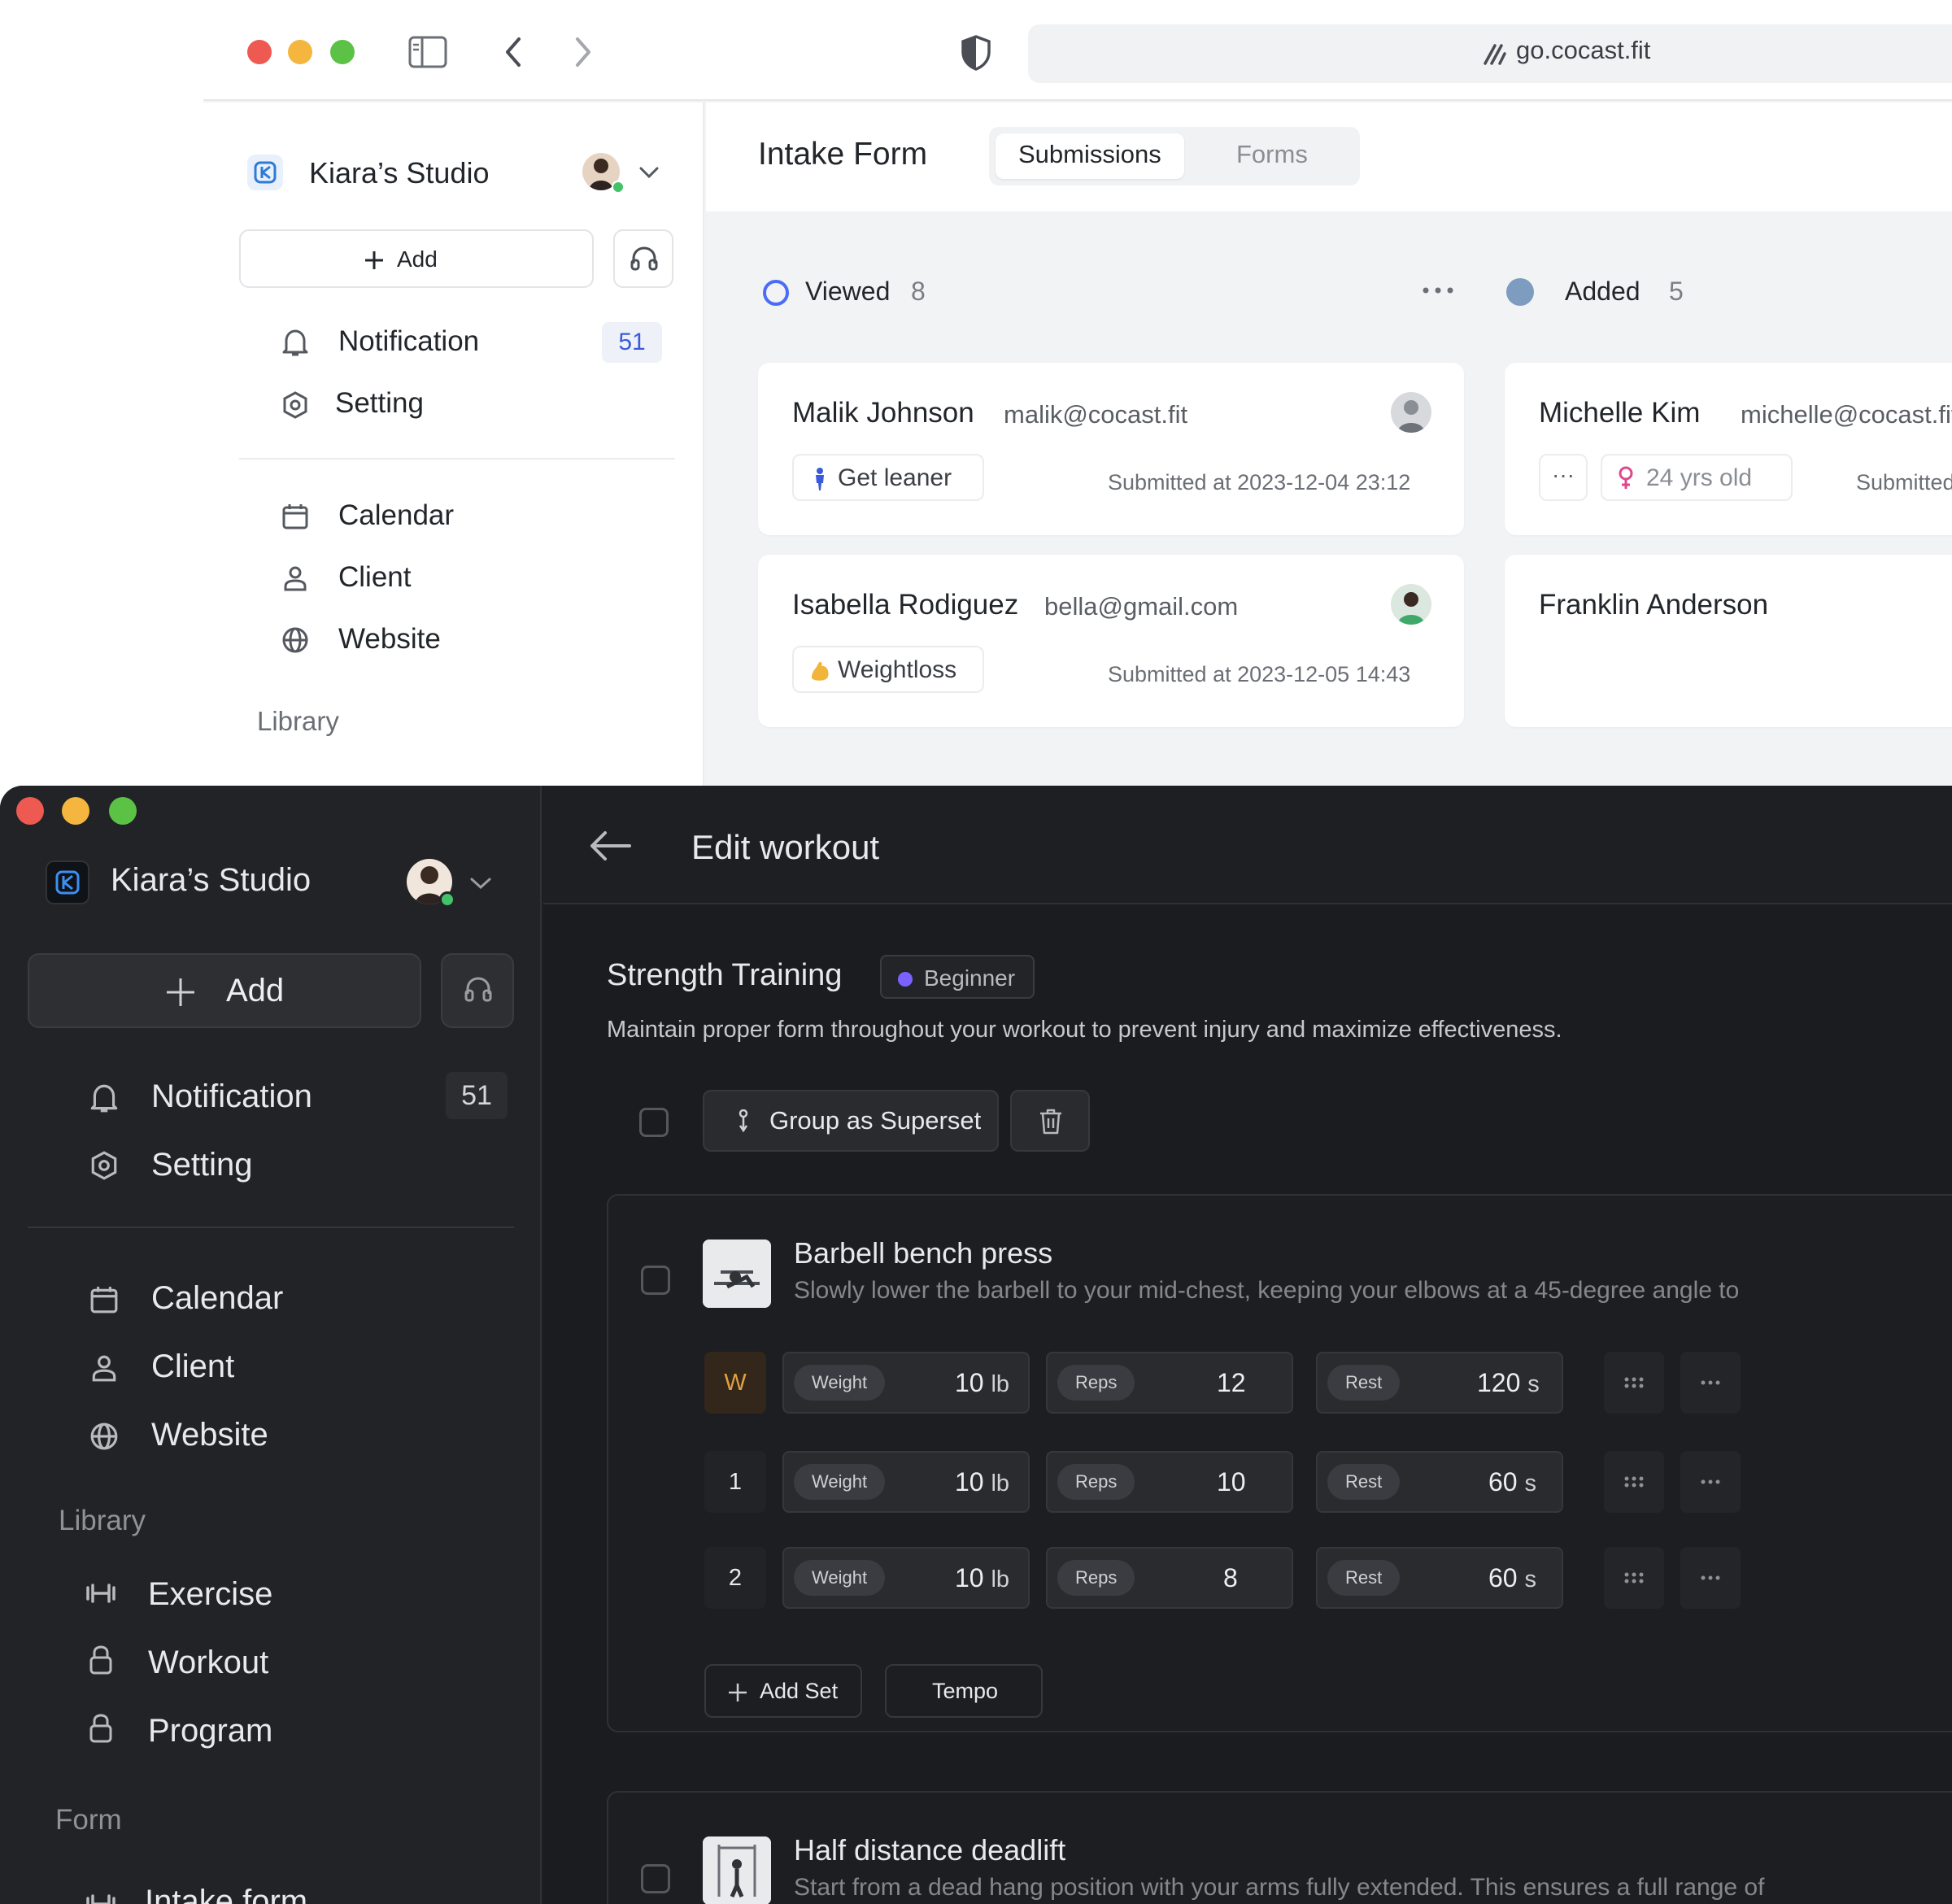 This screenshot has width=1952, height=1904. What do you see at coordinates (212, 880) in the screenshot?
I see `studio-name: Kiara’s Studio` at bounding box center [212, 880].